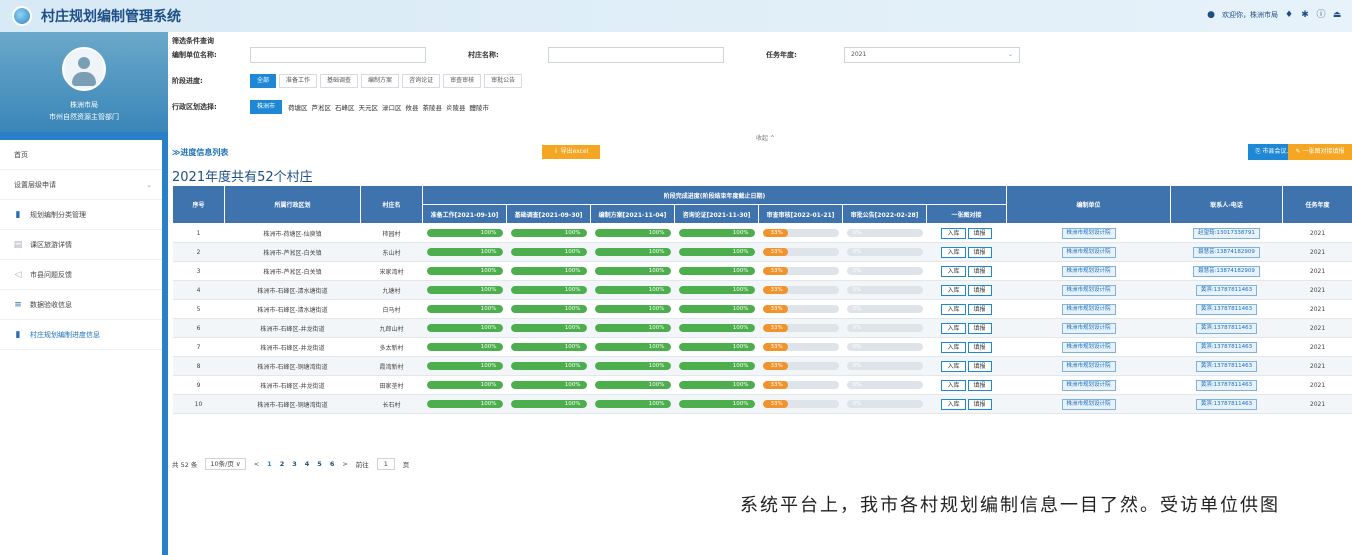  I want to click on stage-chip: 准备工作, so click(298, 81).